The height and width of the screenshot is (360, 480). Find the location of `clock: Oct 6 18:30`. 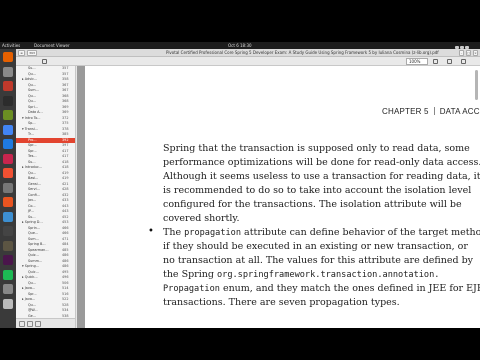

clock: Oct 6 18:30 is located at coordinates (240, 45).